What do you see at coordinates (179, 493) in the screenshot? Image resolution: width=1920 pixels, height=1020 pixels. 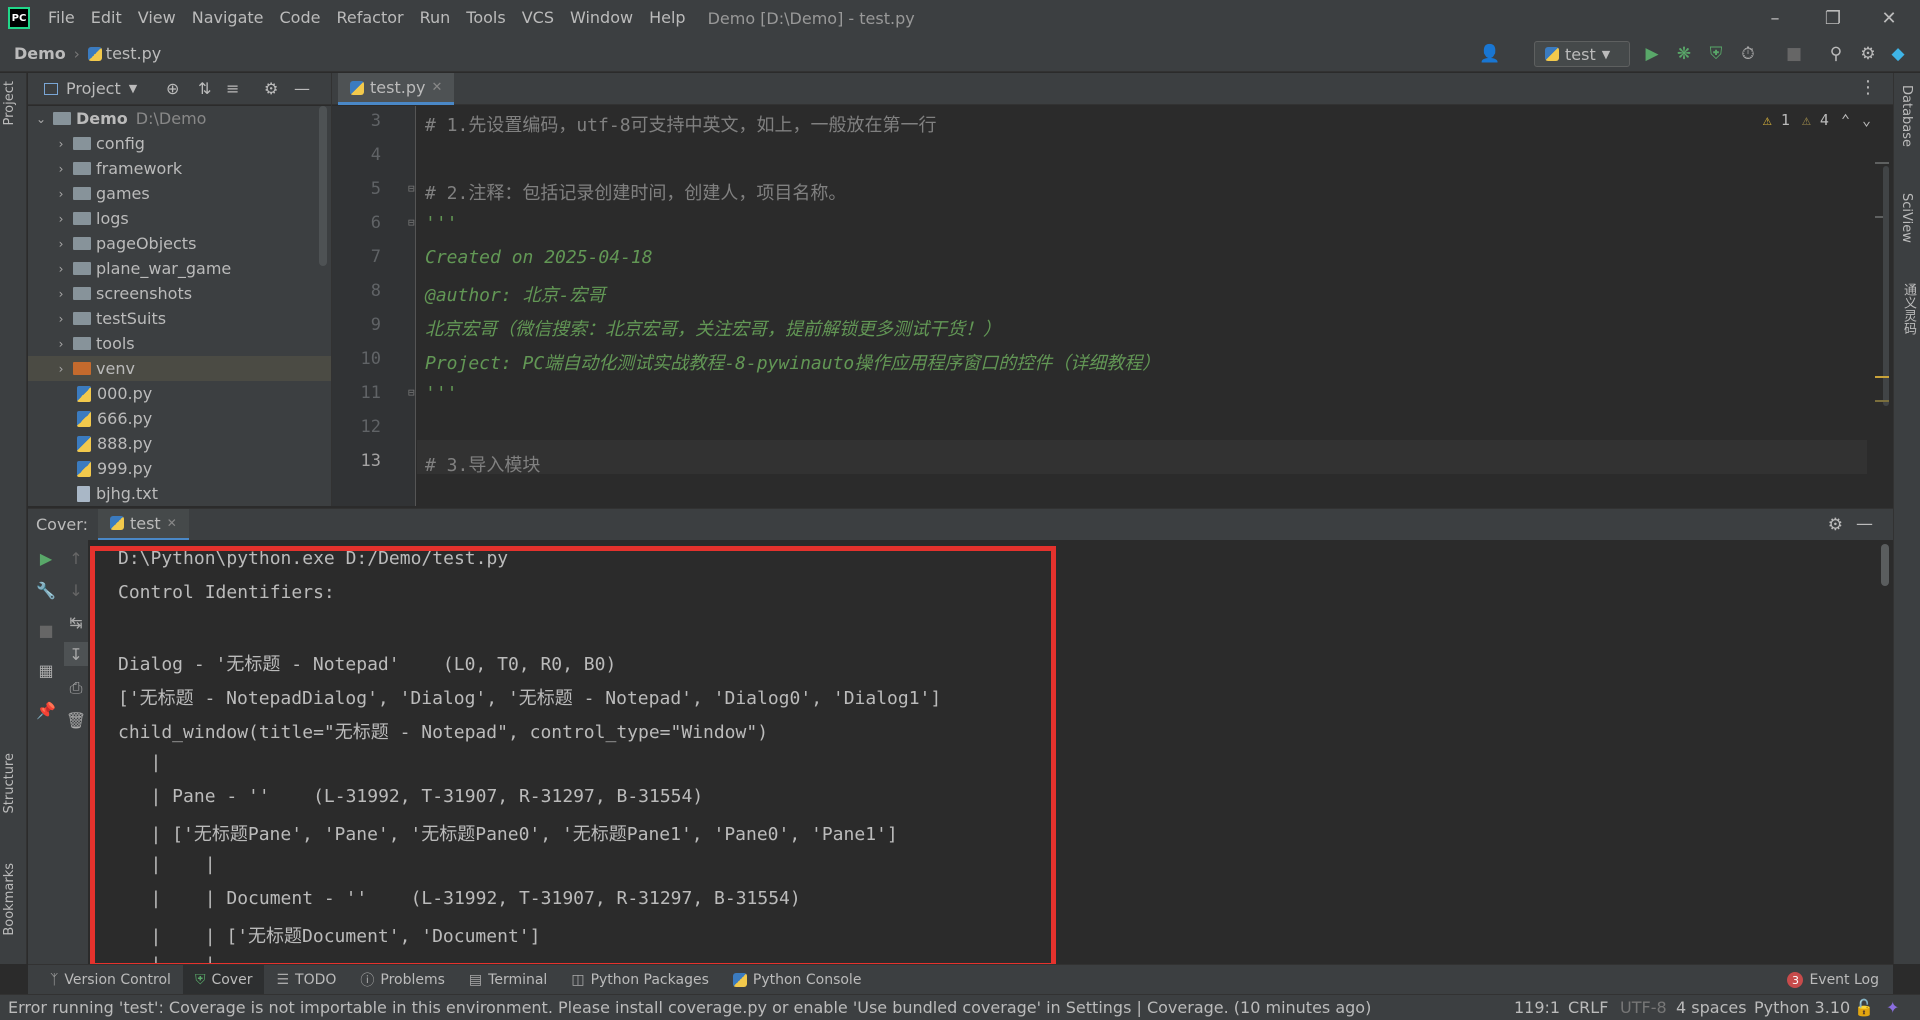 I see `tree-item-file: bjhg.txt` at bounding box center [179, 493].